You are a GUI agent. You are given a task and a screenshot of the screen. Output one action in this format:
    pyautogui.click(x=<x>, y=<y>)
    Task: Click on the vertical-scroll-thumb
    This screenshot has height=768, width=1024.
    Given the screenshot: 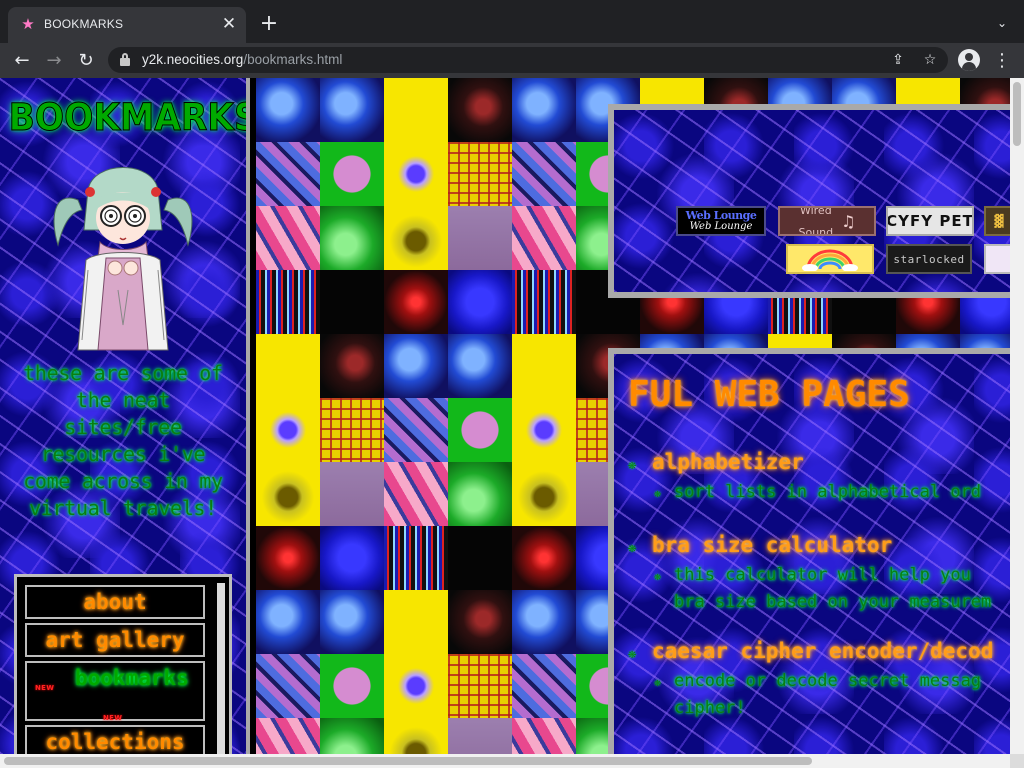 What is the action you would take?
    pyautogui.click(x=1017, y=114)
    